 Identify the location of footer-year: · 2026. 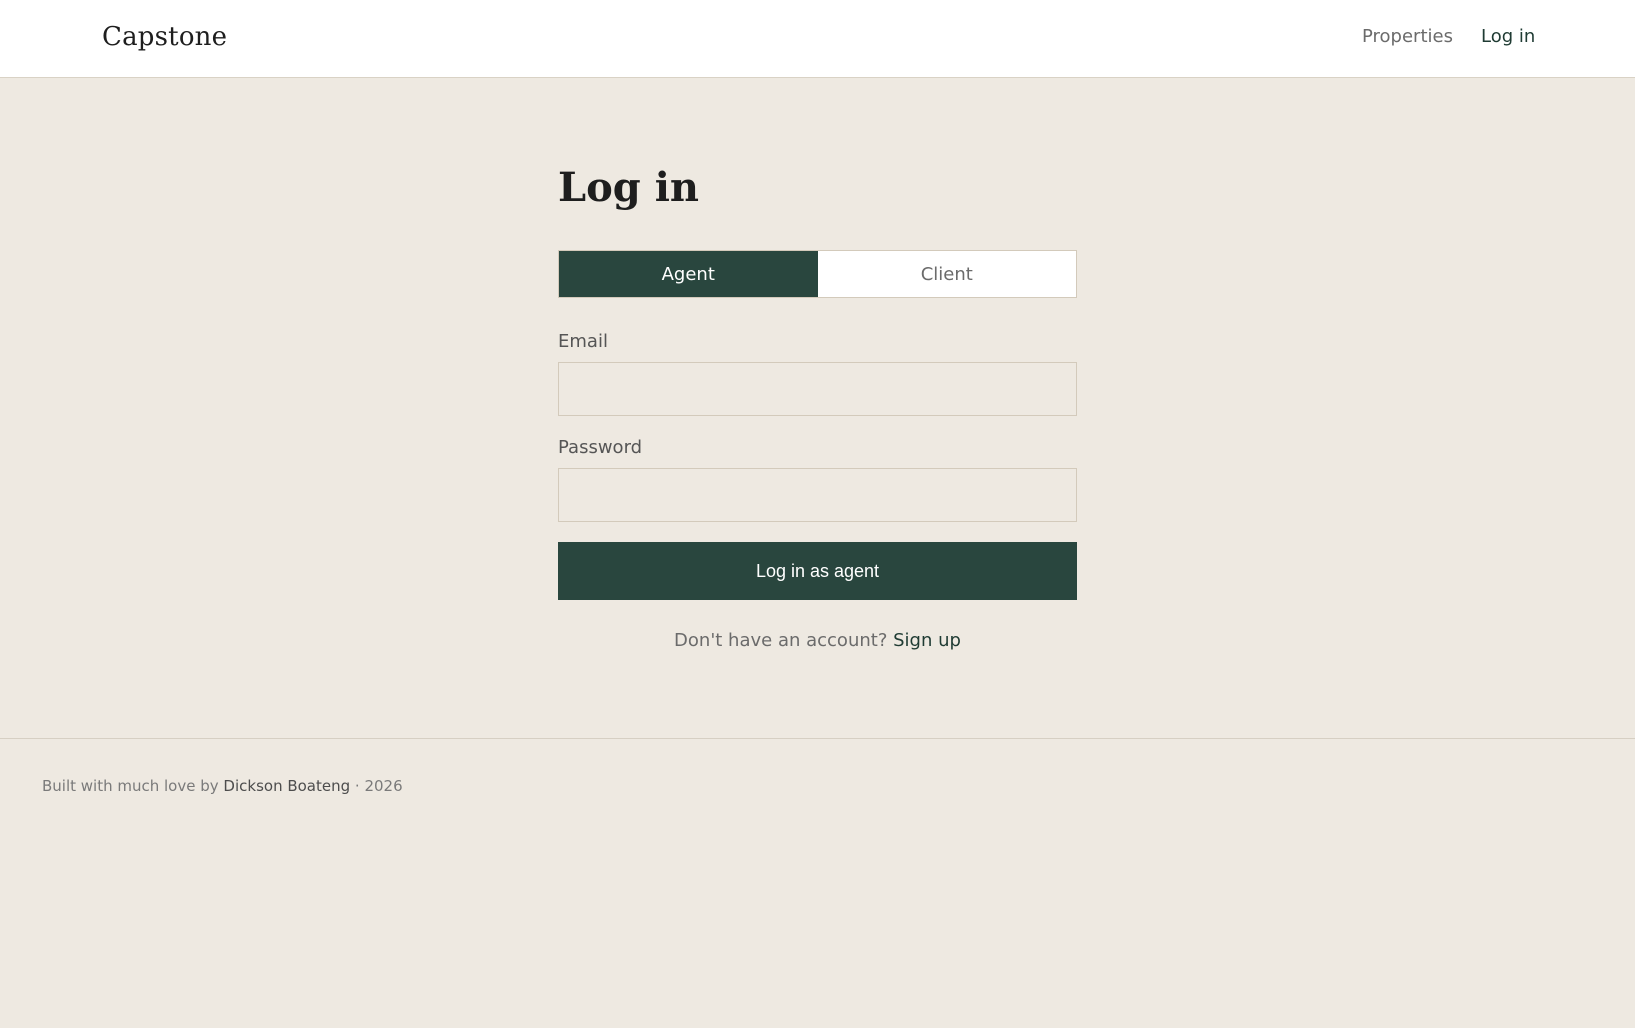
(378, 786).